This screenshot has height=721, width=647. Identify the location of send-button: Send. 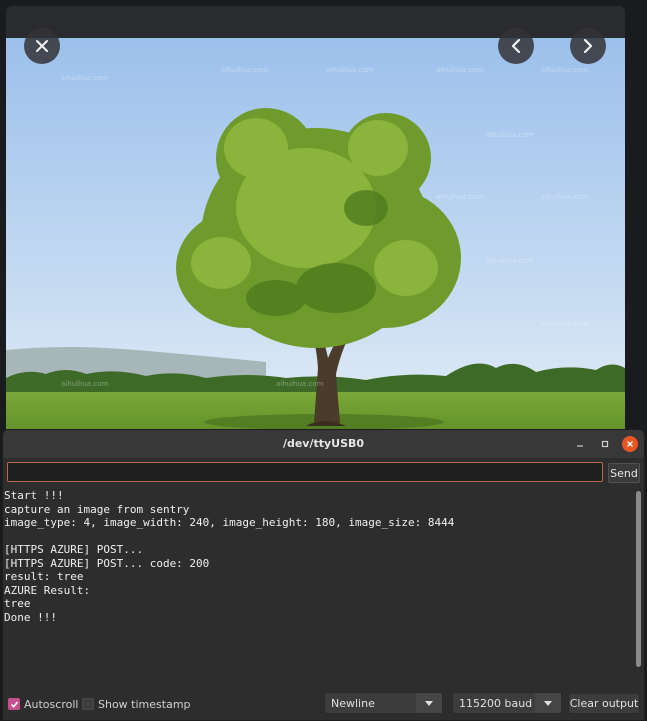
(624, 473).